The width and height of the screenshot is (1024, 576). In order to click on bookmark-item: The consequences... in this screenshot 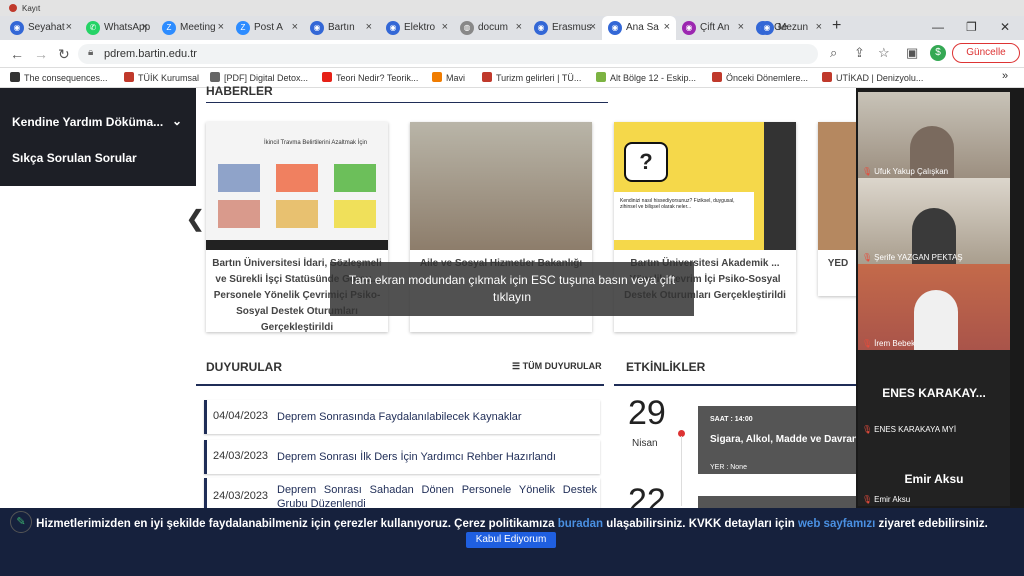, I will do `click(59, 77)`.